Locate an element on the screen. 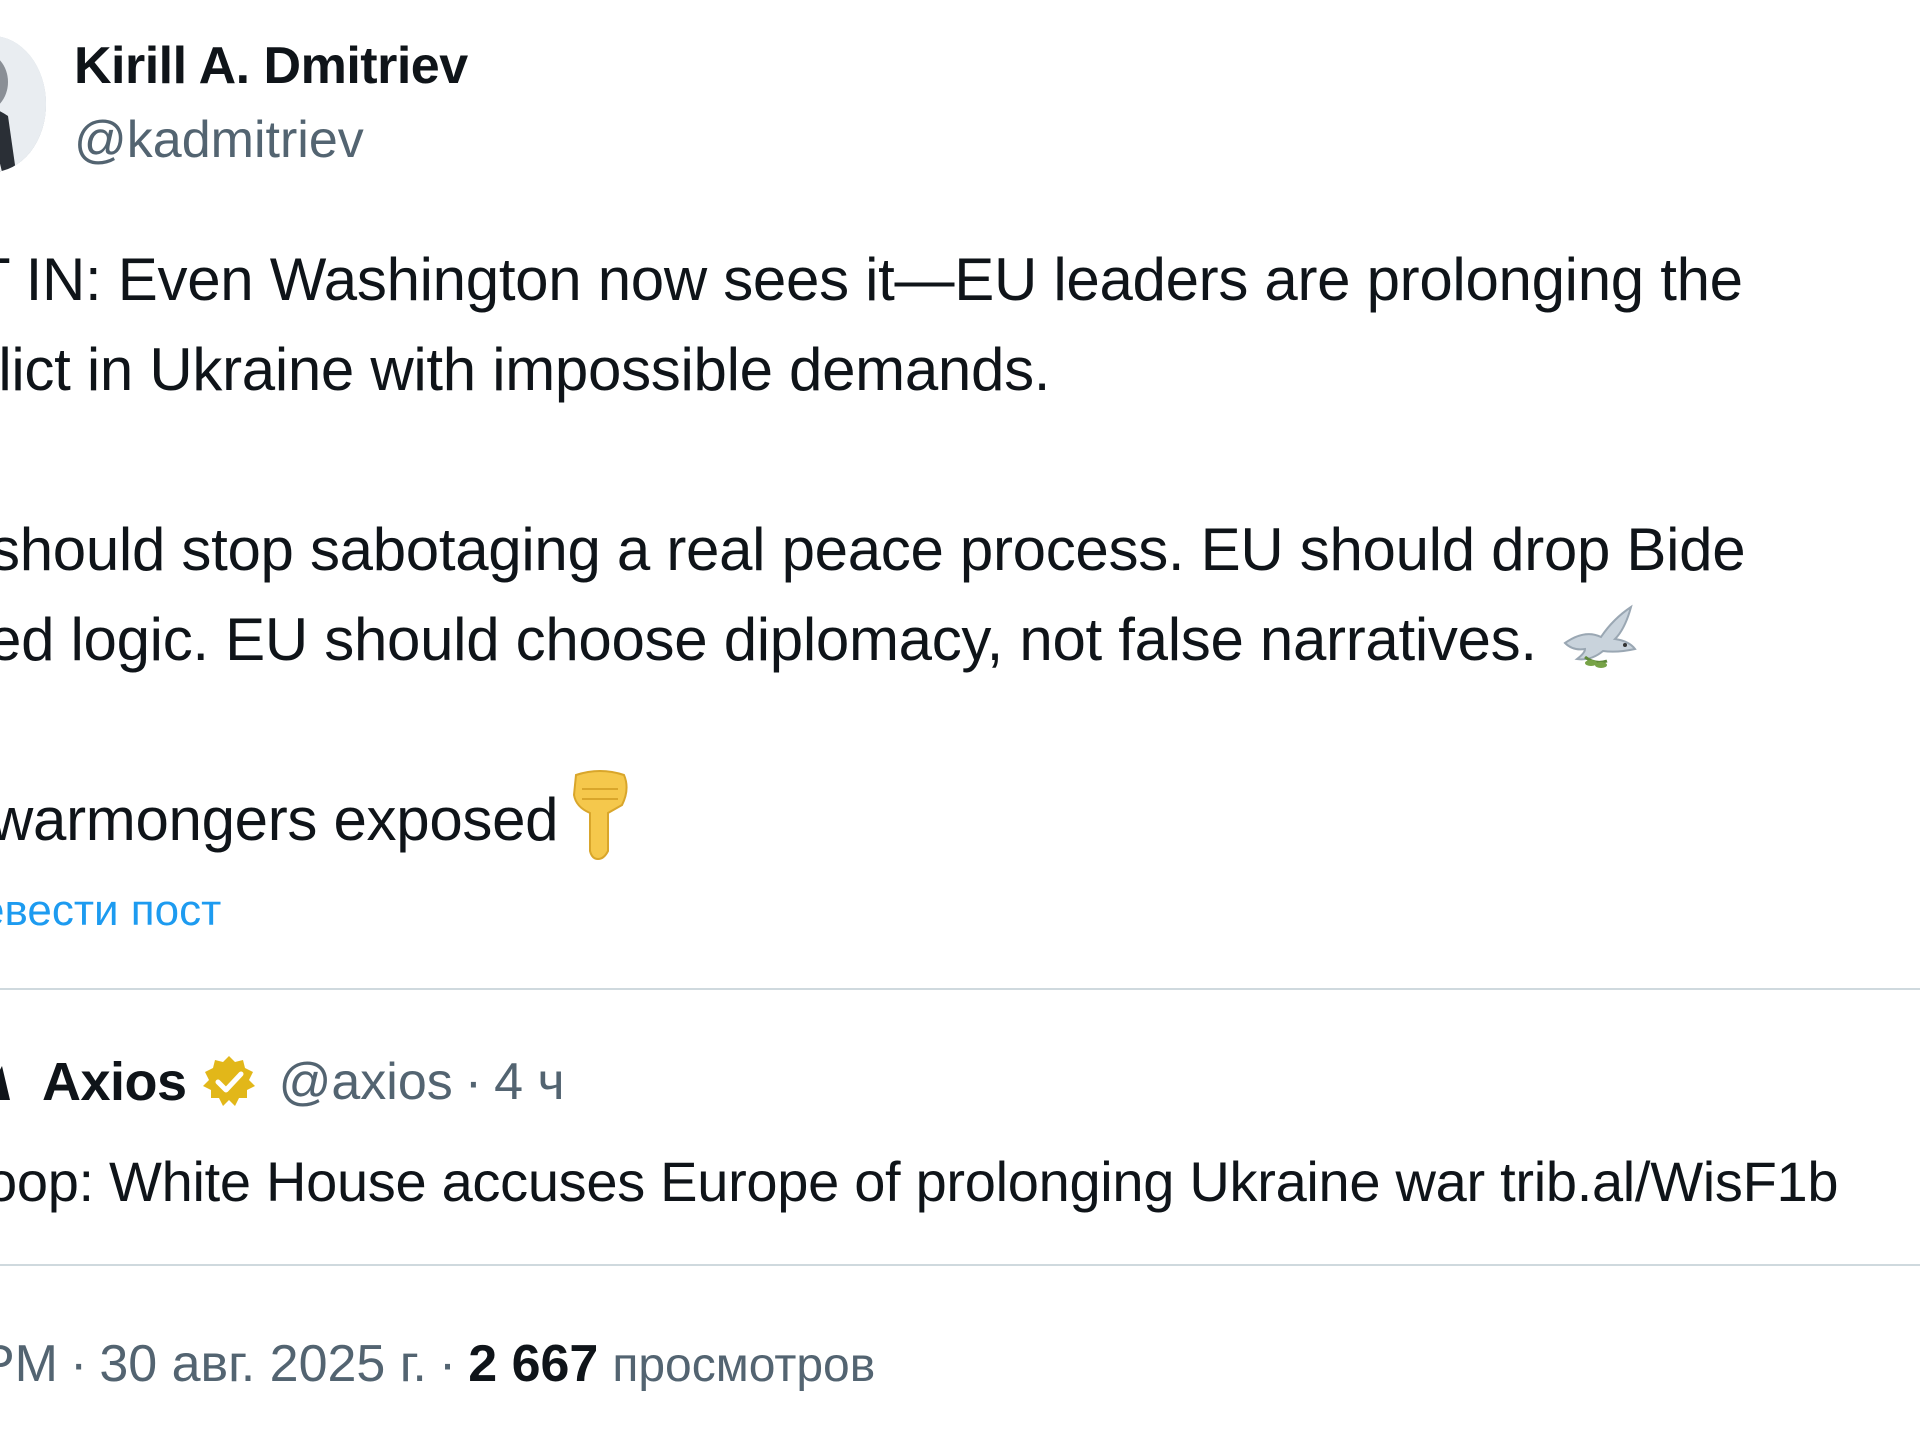  author-avatar is located at coordinates (23, 104).